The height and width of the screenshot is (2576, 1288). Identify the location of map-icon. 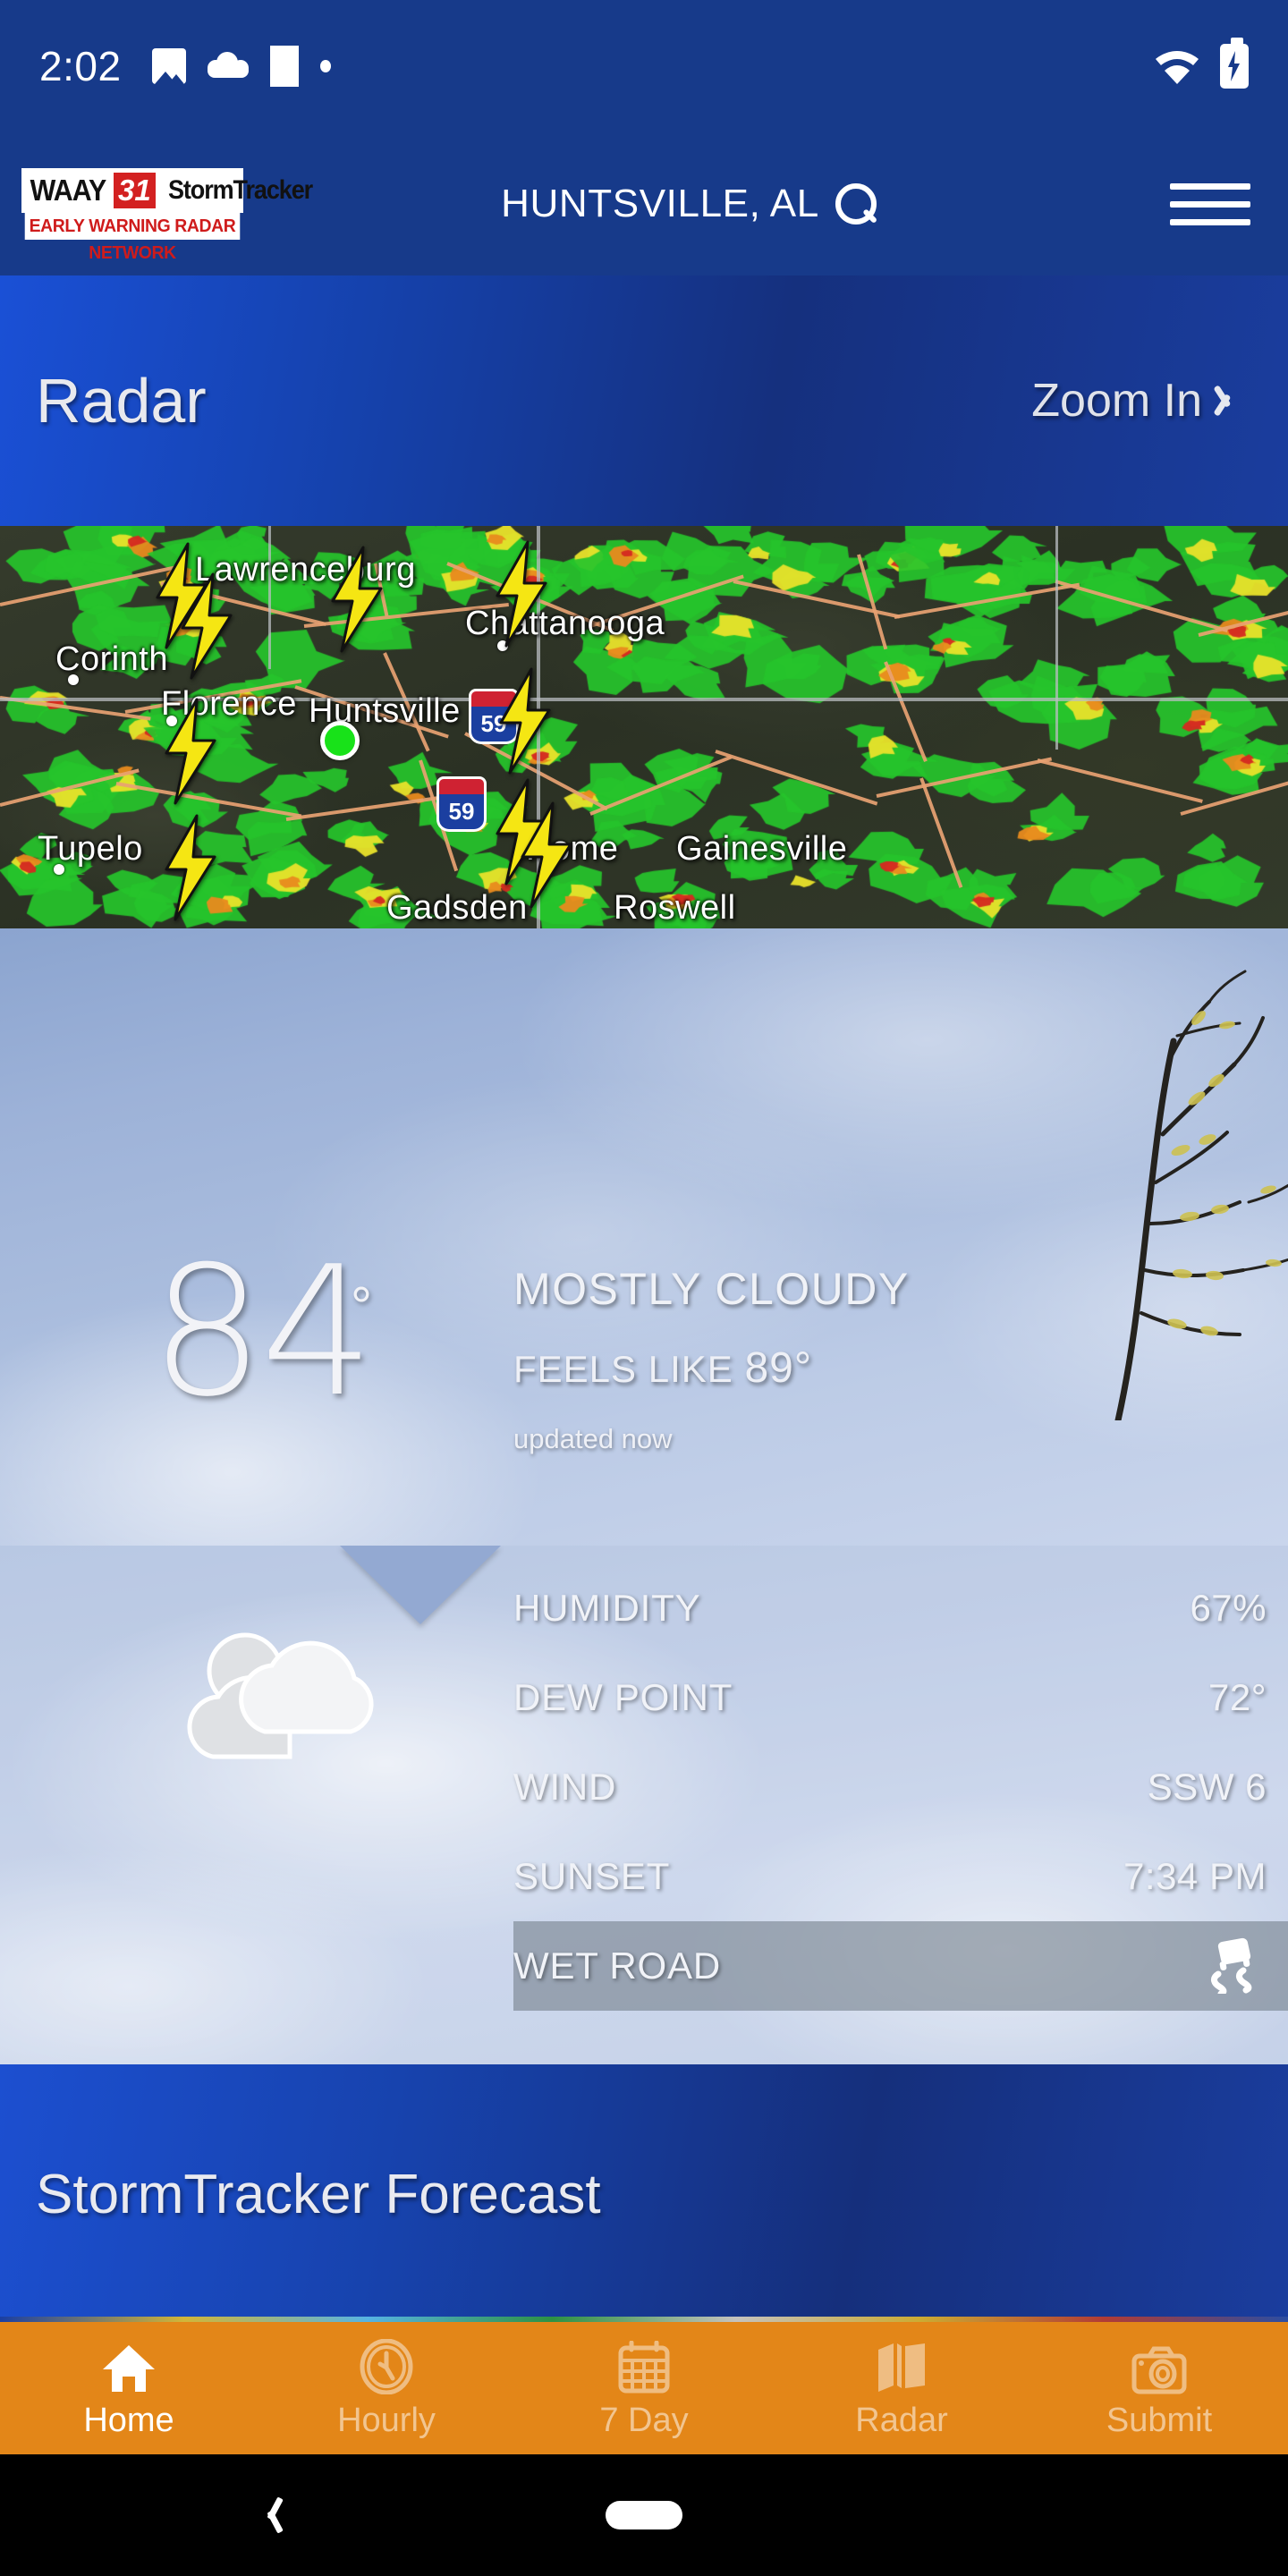
(902, 2365).